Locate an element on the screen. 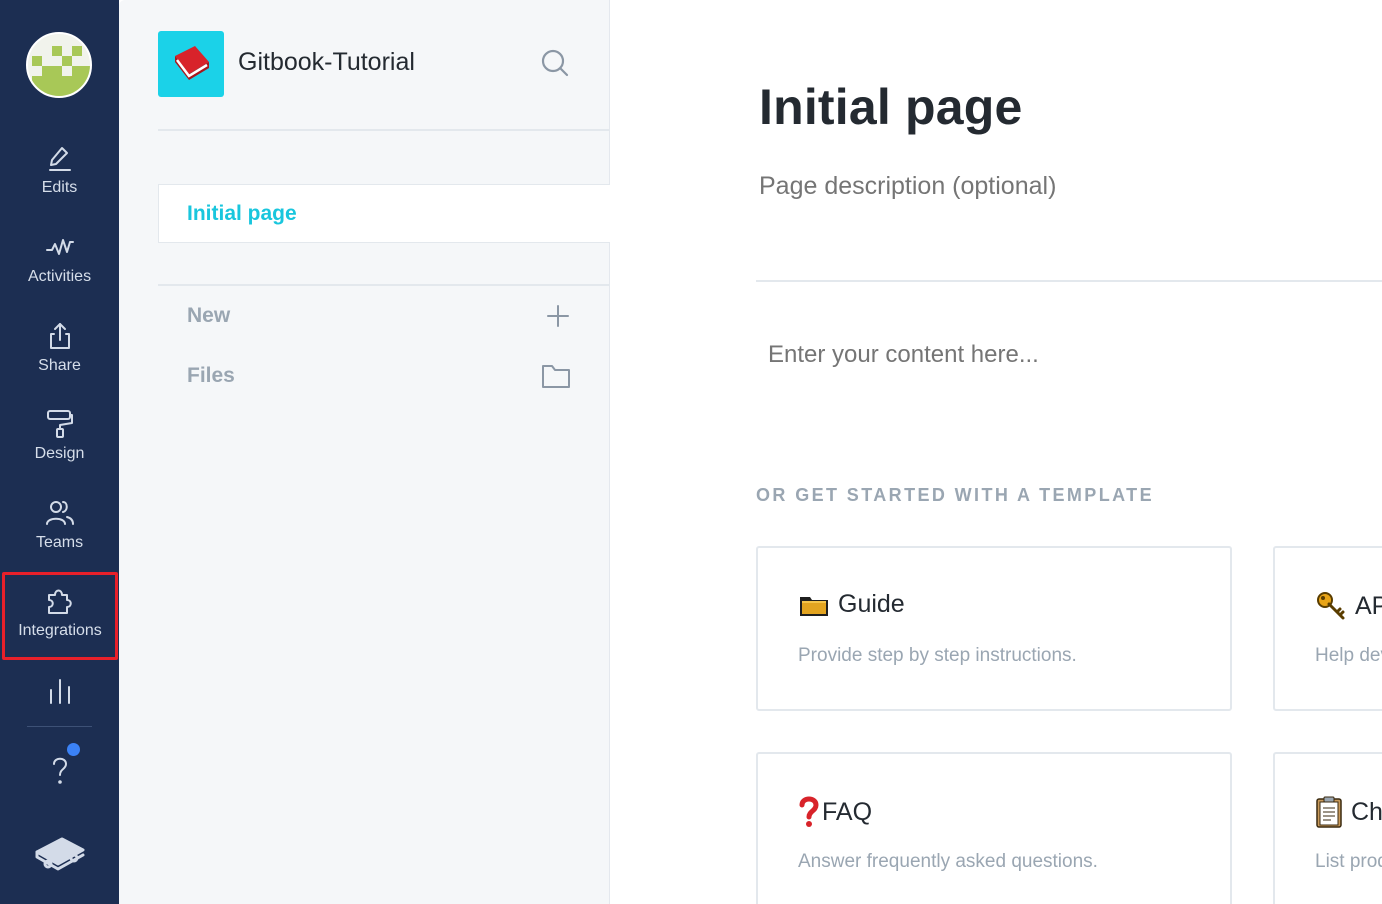 Image resolution: width=1382 pixels, height=904 pixels. notification-dot is located at coordinates (73, 749).